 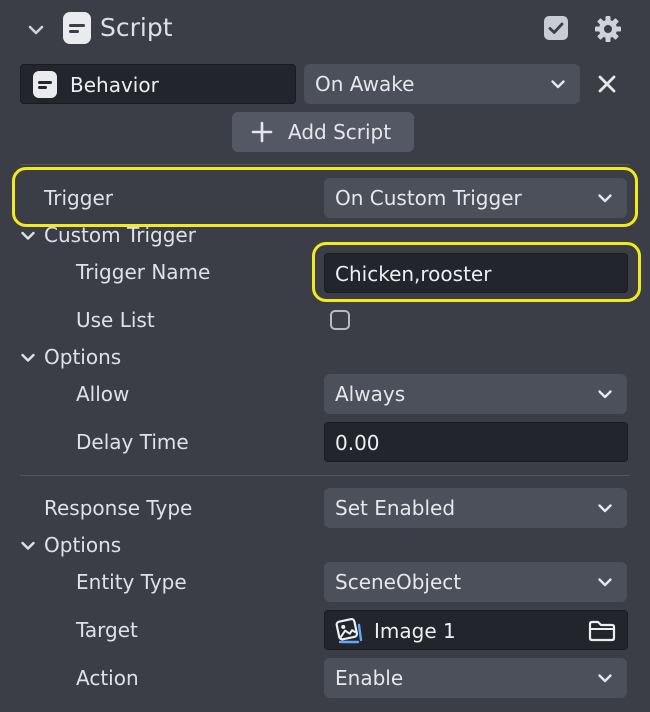 I want to click on use-list-label: Use List, so click(x=115, y=320).